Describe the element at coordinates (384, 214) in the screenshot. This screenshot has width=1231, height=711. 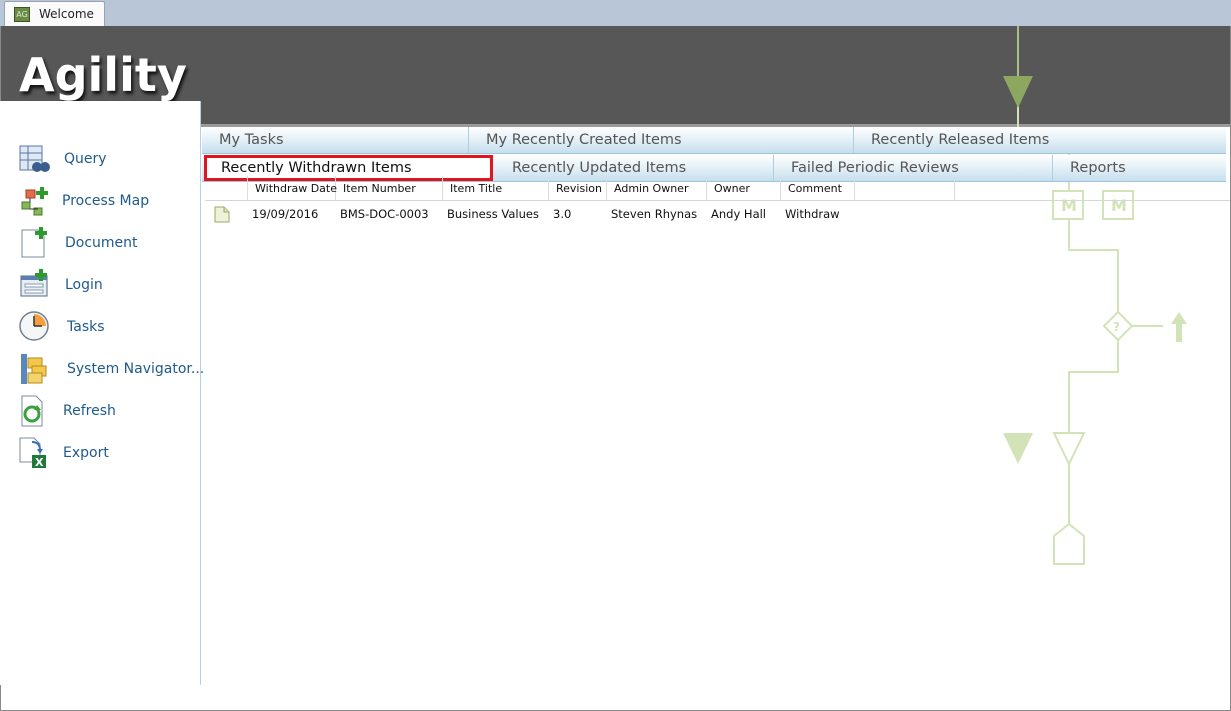
I see `cell-item-number: BMS-DOC-0003` at that location.